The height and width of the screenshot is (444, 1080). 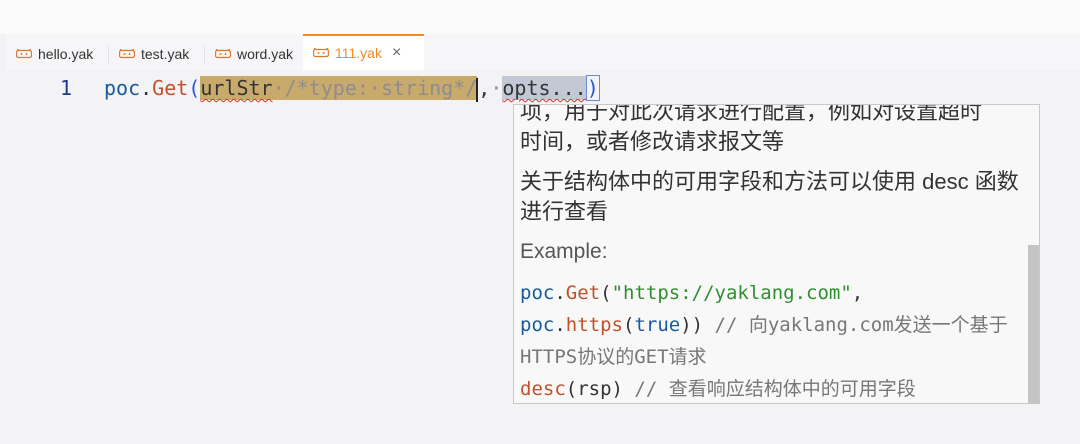 I want to click on line-number: 1, so click(x=66, y=88).